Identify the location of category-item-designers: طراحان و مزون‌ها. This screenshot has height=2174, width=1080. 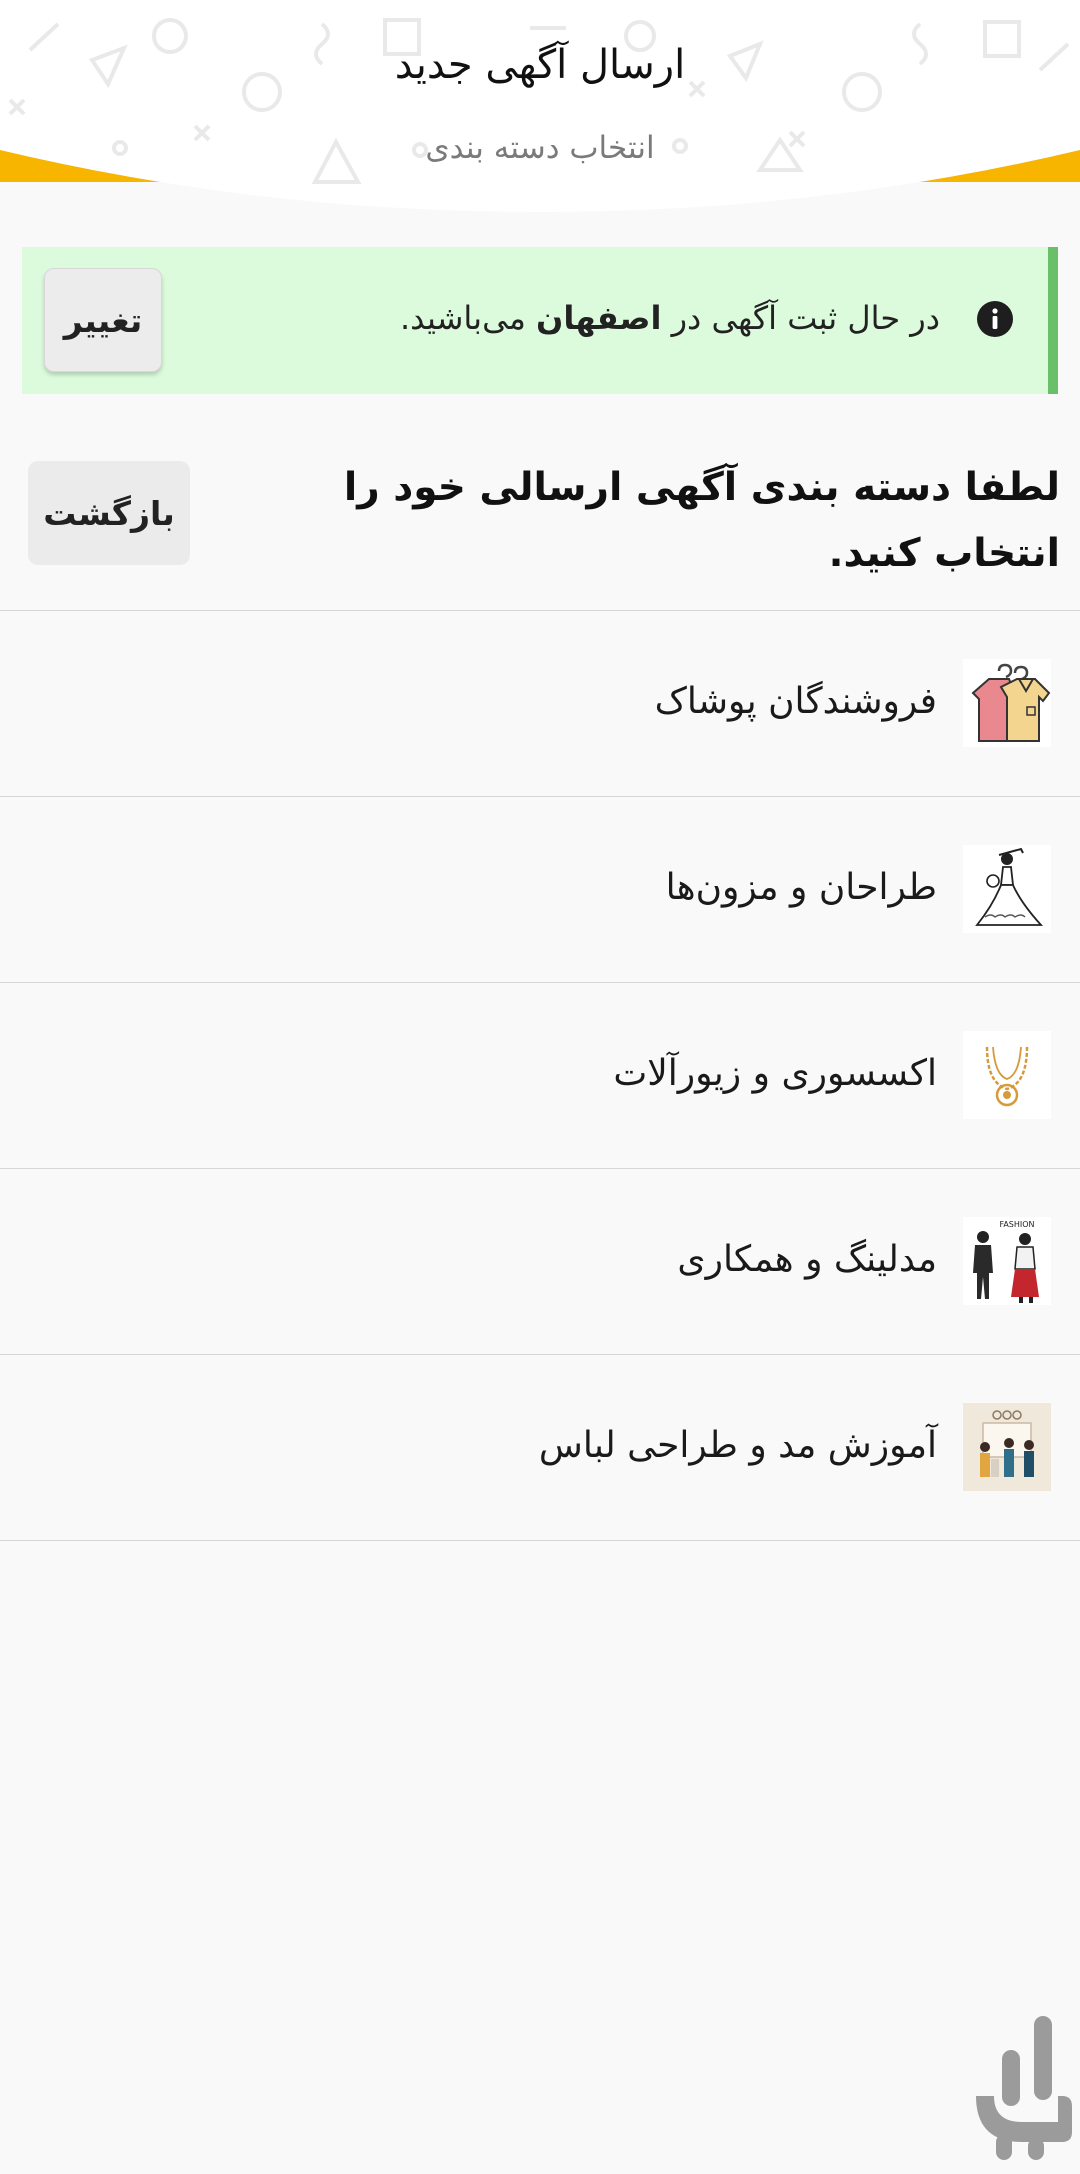
(540, 890).